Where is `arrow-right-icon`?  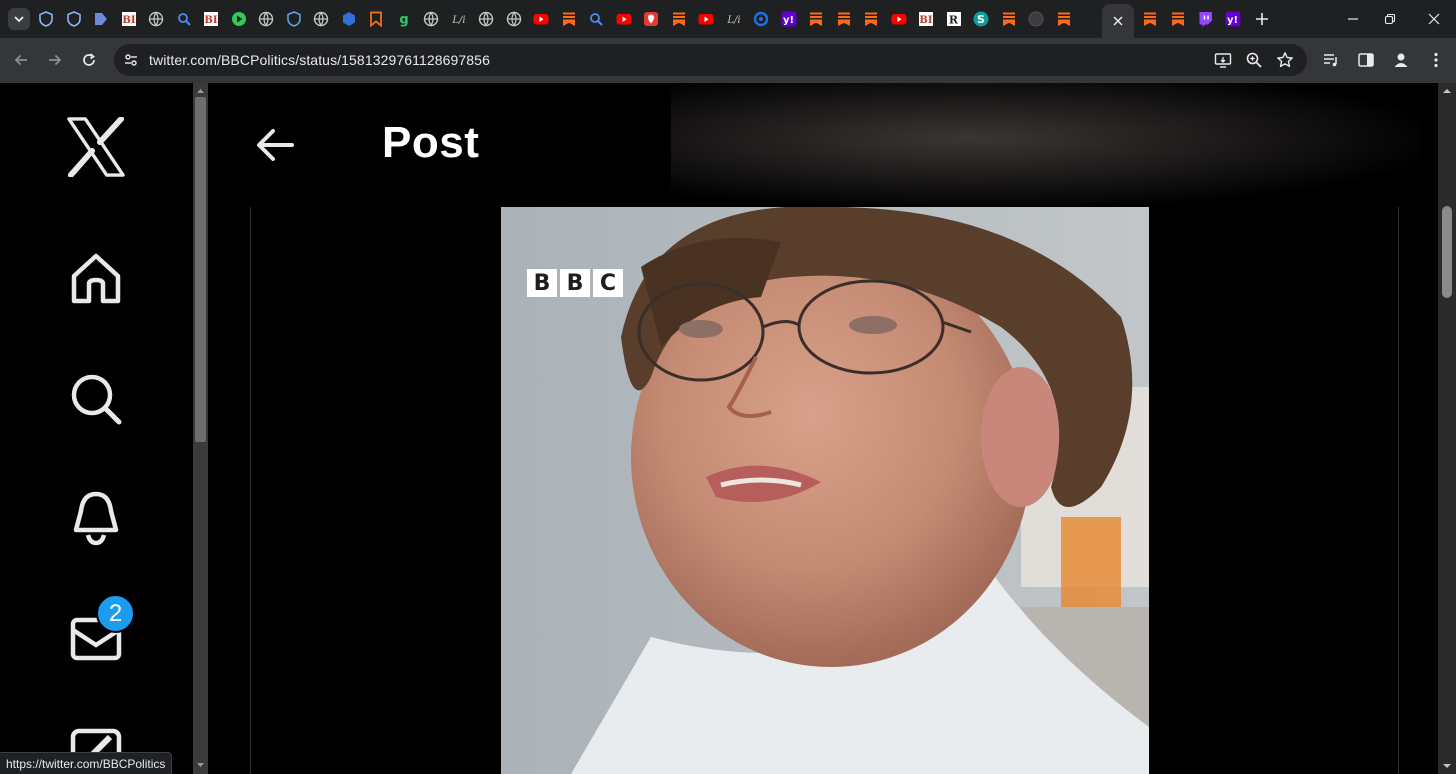
arrow-right-icon is located at coordinates (55, 60).